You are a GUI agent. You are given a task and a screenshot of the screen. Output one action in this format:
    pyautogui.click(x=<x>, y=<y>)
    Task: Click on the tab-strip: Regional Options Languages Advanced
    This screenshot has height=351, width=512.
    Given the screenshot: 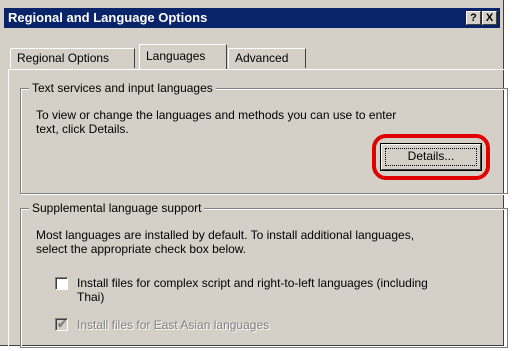 What is the action you would take?
    pyautogui.click(x=253, y=58)
    